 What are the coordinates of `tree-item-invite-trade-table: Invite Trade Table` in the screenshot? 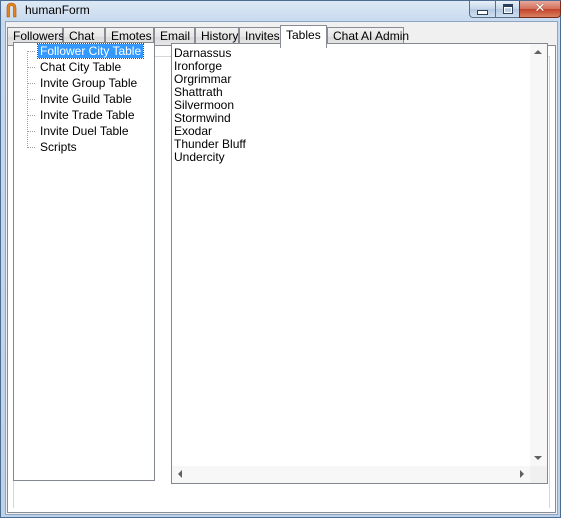 It's located at (82, 115).